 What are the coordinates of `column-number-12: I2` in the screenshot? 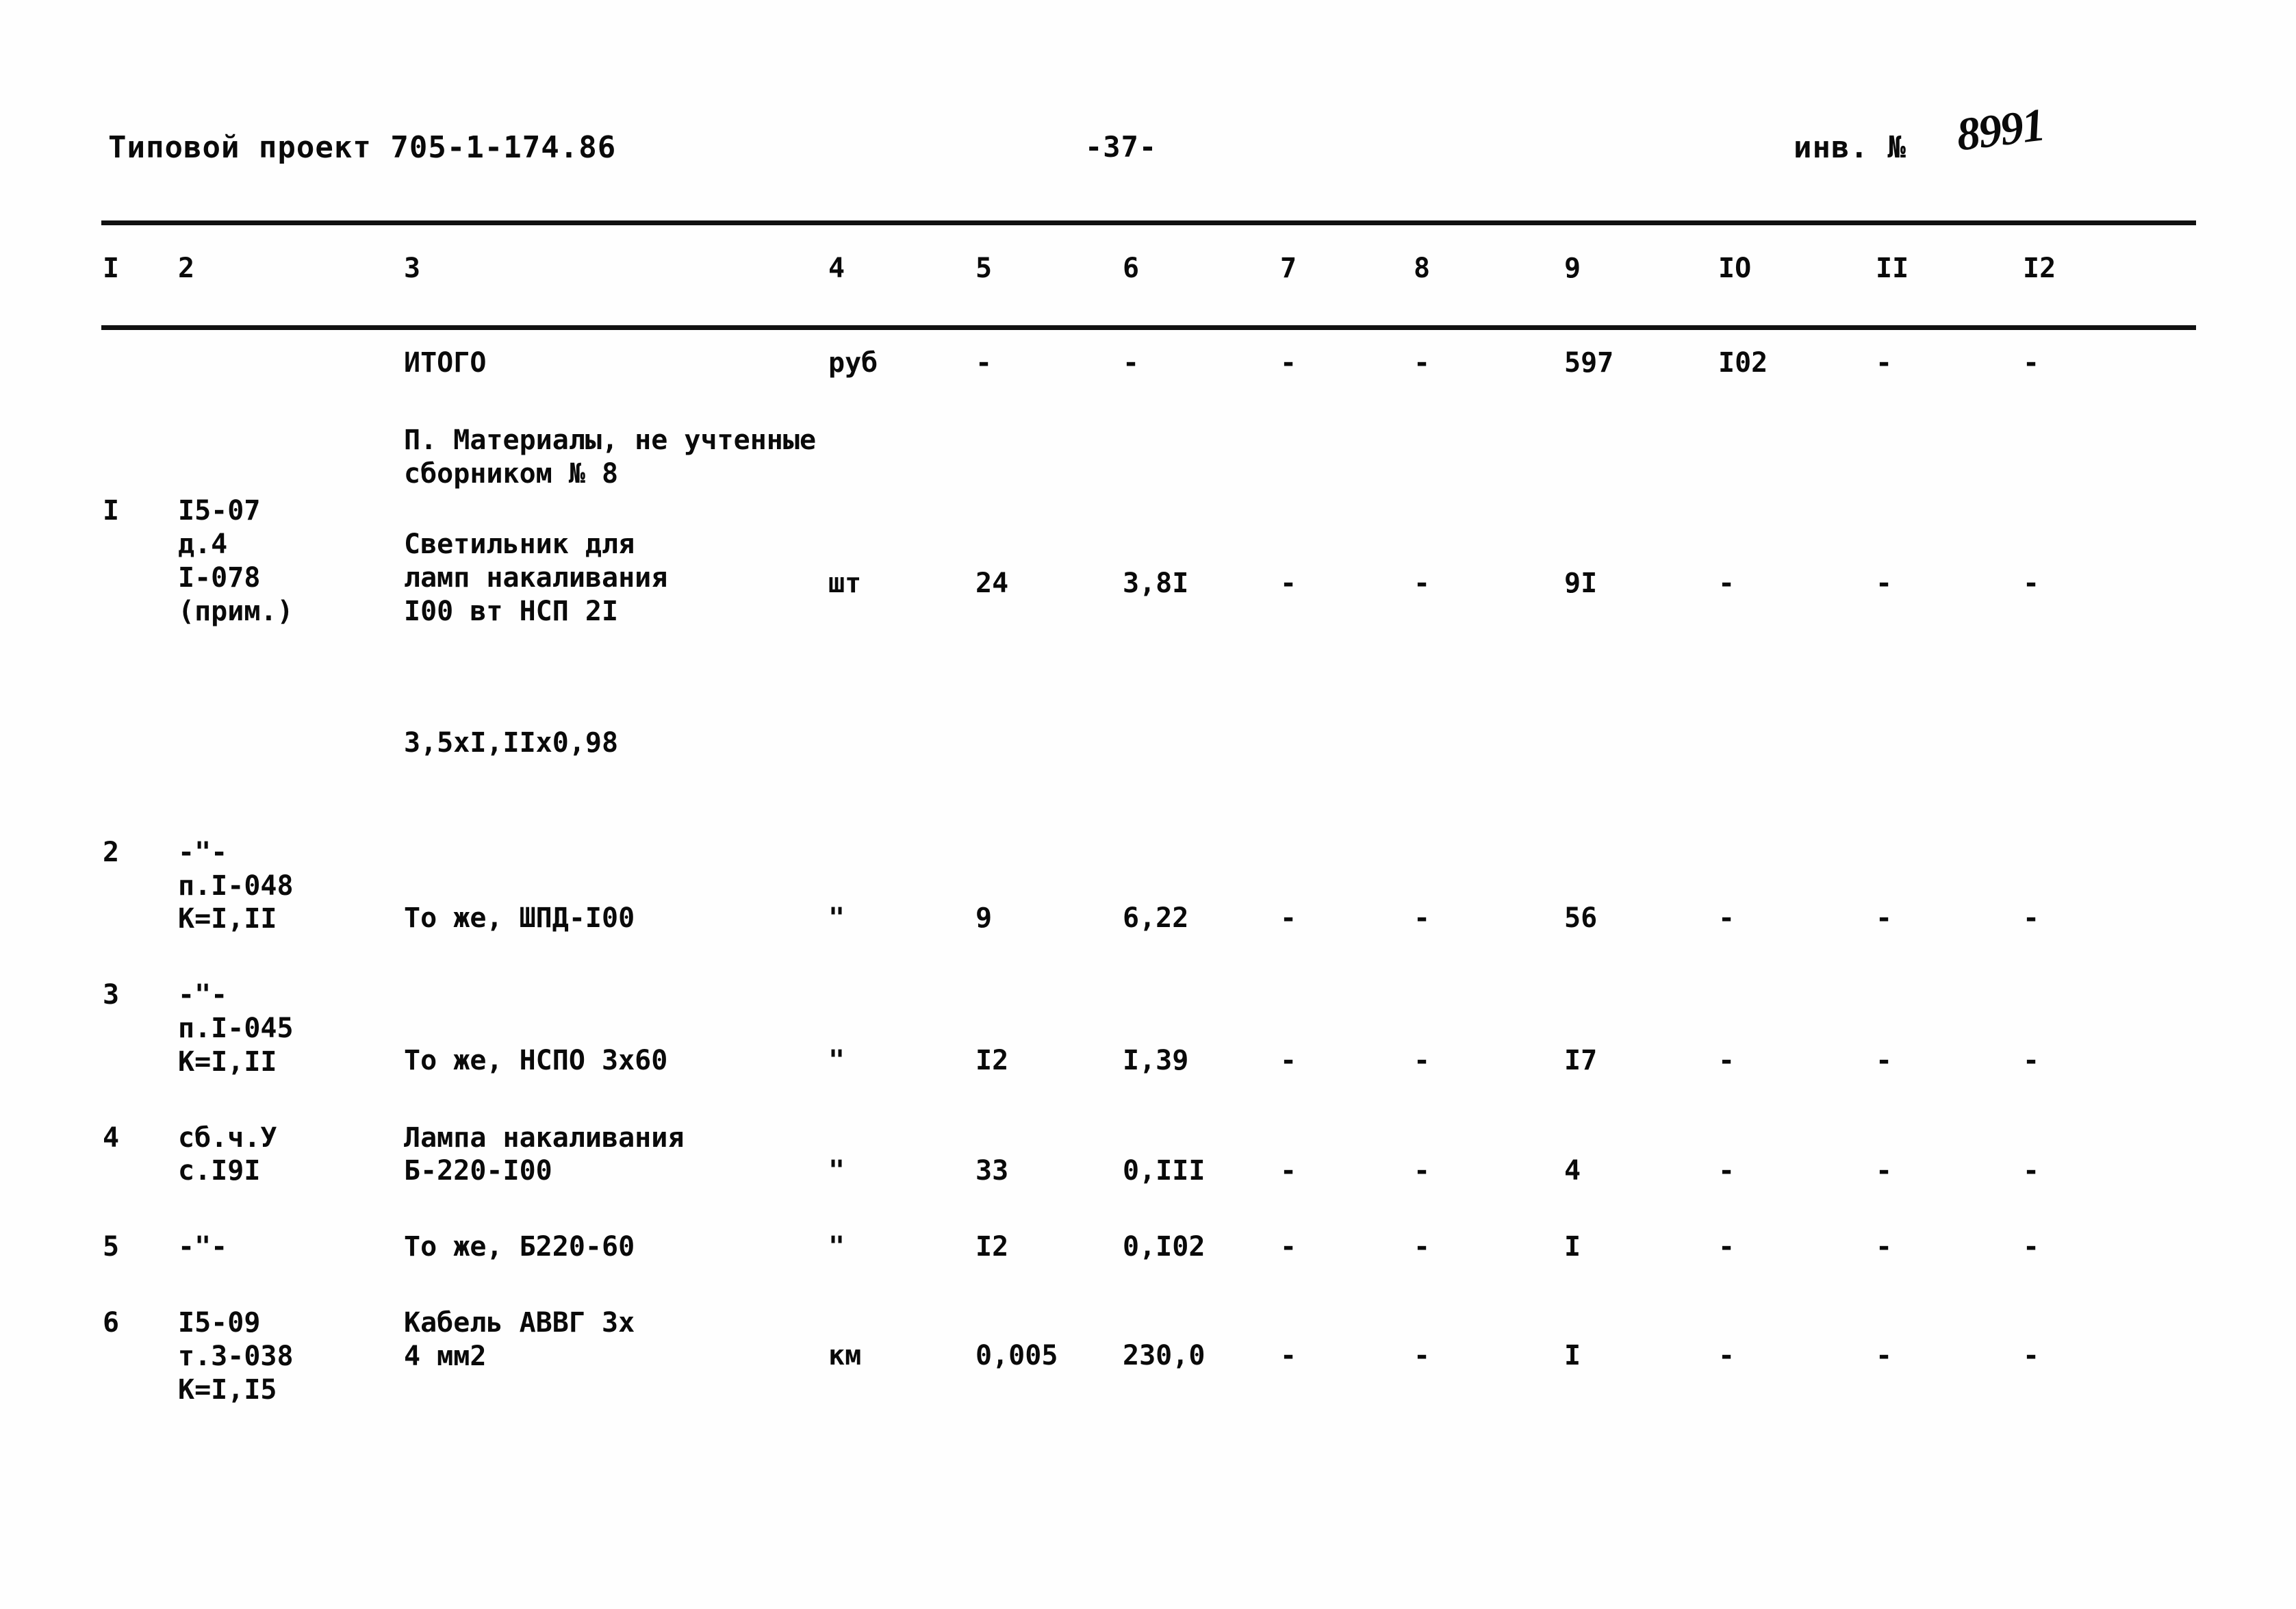 It's located at (2039, 268).